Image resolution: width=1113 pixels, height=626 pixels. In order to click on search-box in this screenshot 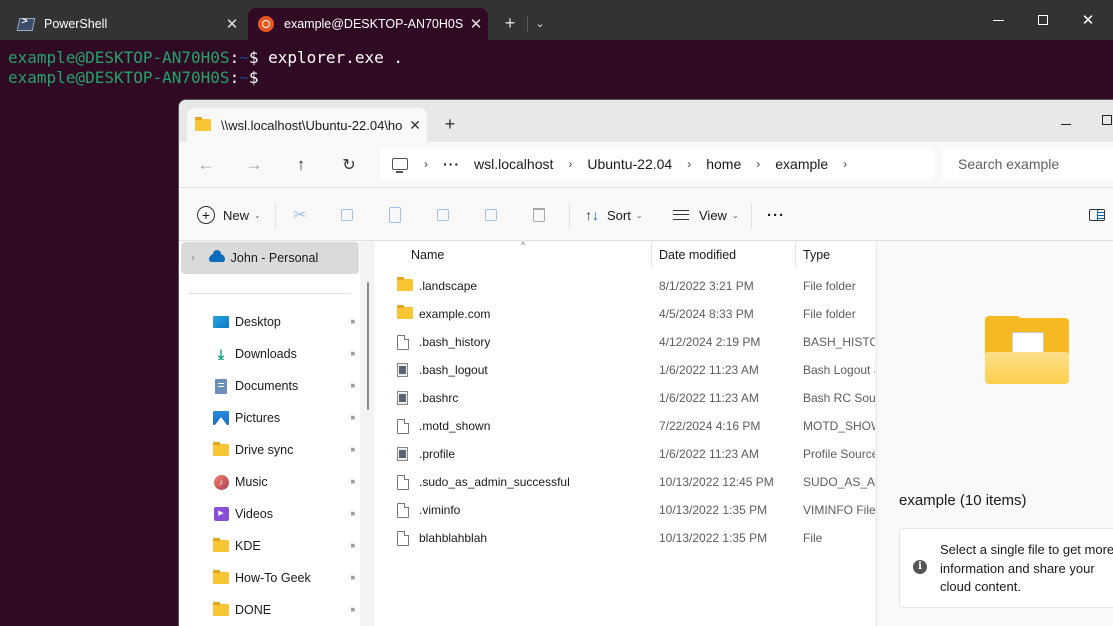, I will do `click(1028, 164)`.